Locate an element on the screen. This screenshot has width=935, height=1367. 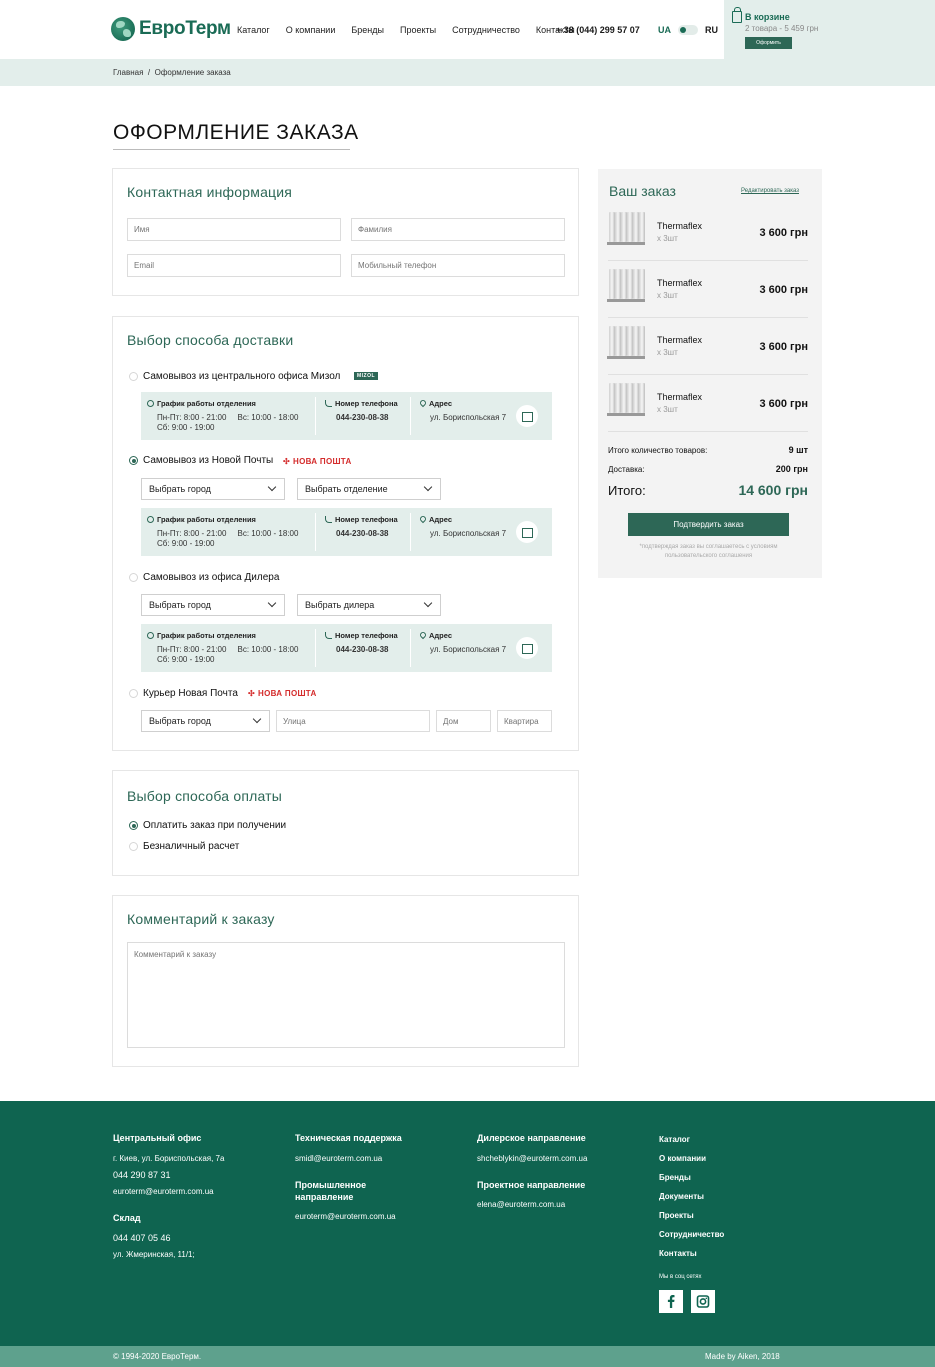
payment-label-cash: Оплатить заказ при получении is located at coordinates (214, 825).